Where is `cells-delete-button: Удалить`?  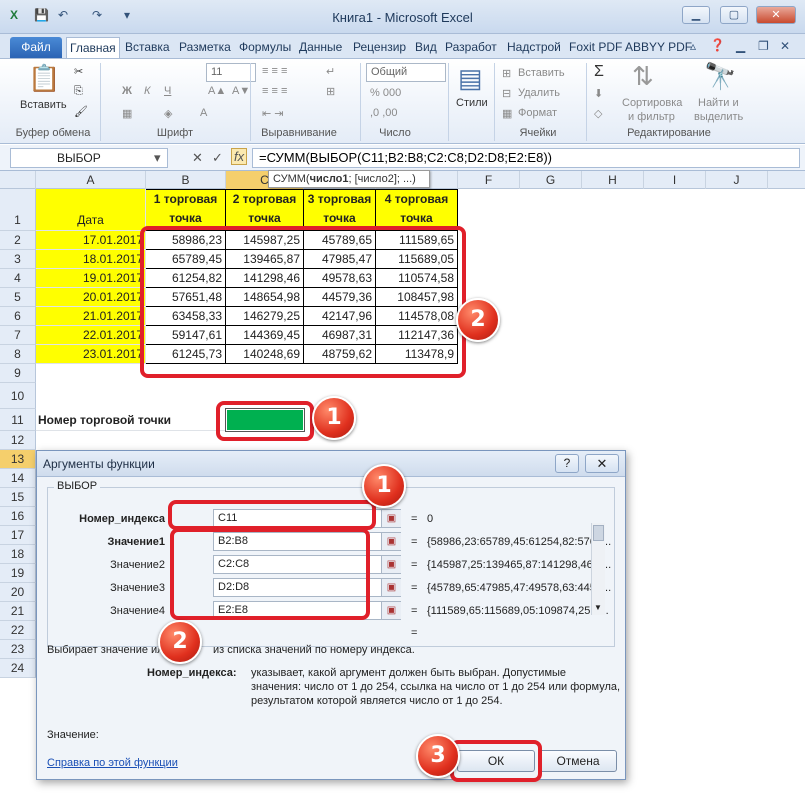
cells-delete-button: Удалить is located at coordinates (539, 93).